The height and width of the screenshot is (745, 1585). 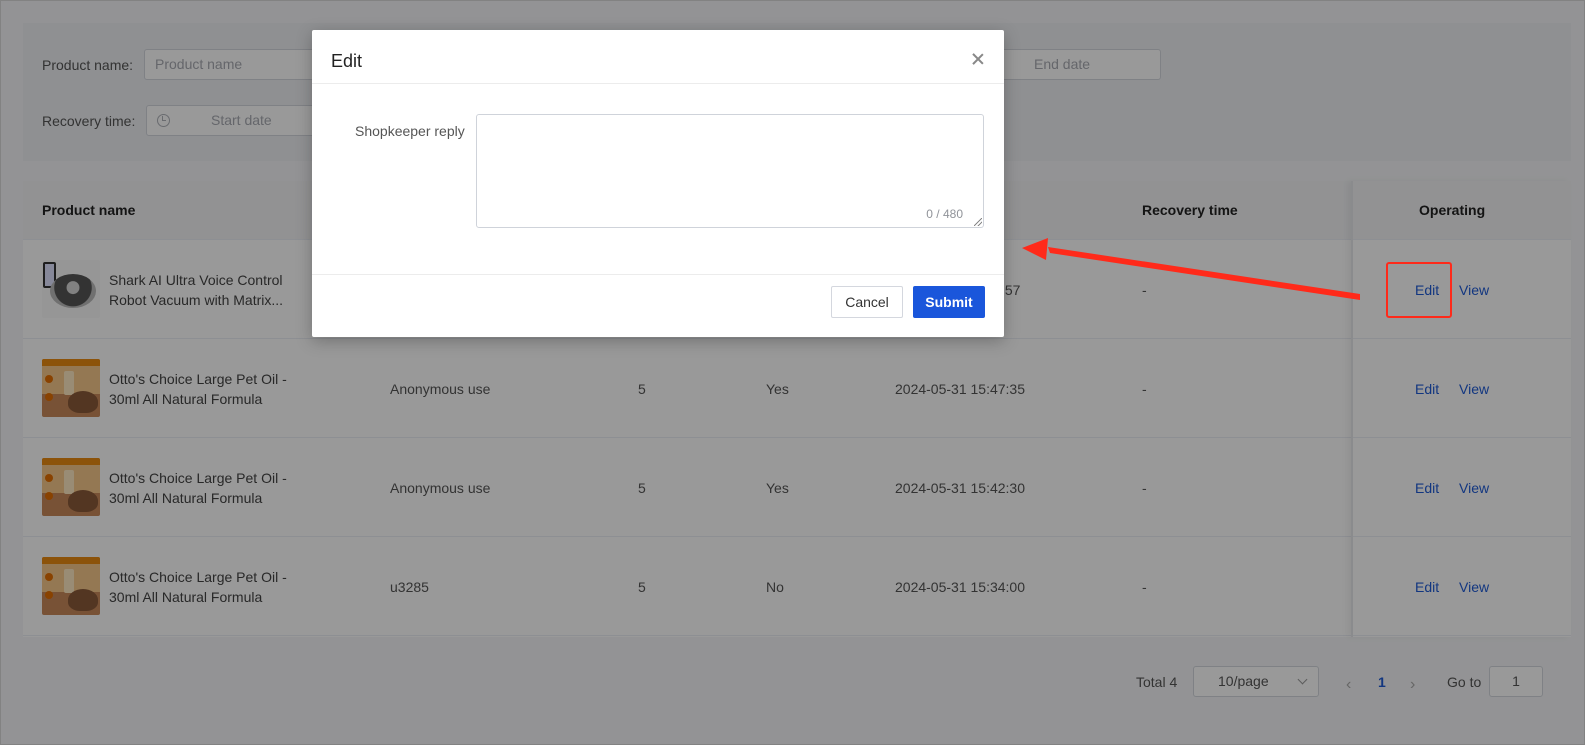 What do you see at coordinates (978, 222) in the screenshot?
I see `resize-handle-icon` at bounding box center [978, 222].